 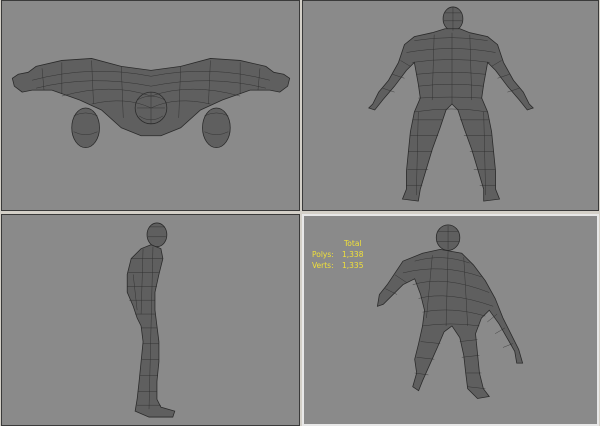 What do you see at coordinates (323, 254) in the screenshot?
I see `stats-polys-label: Polys:` at bounding box center [323, 254].